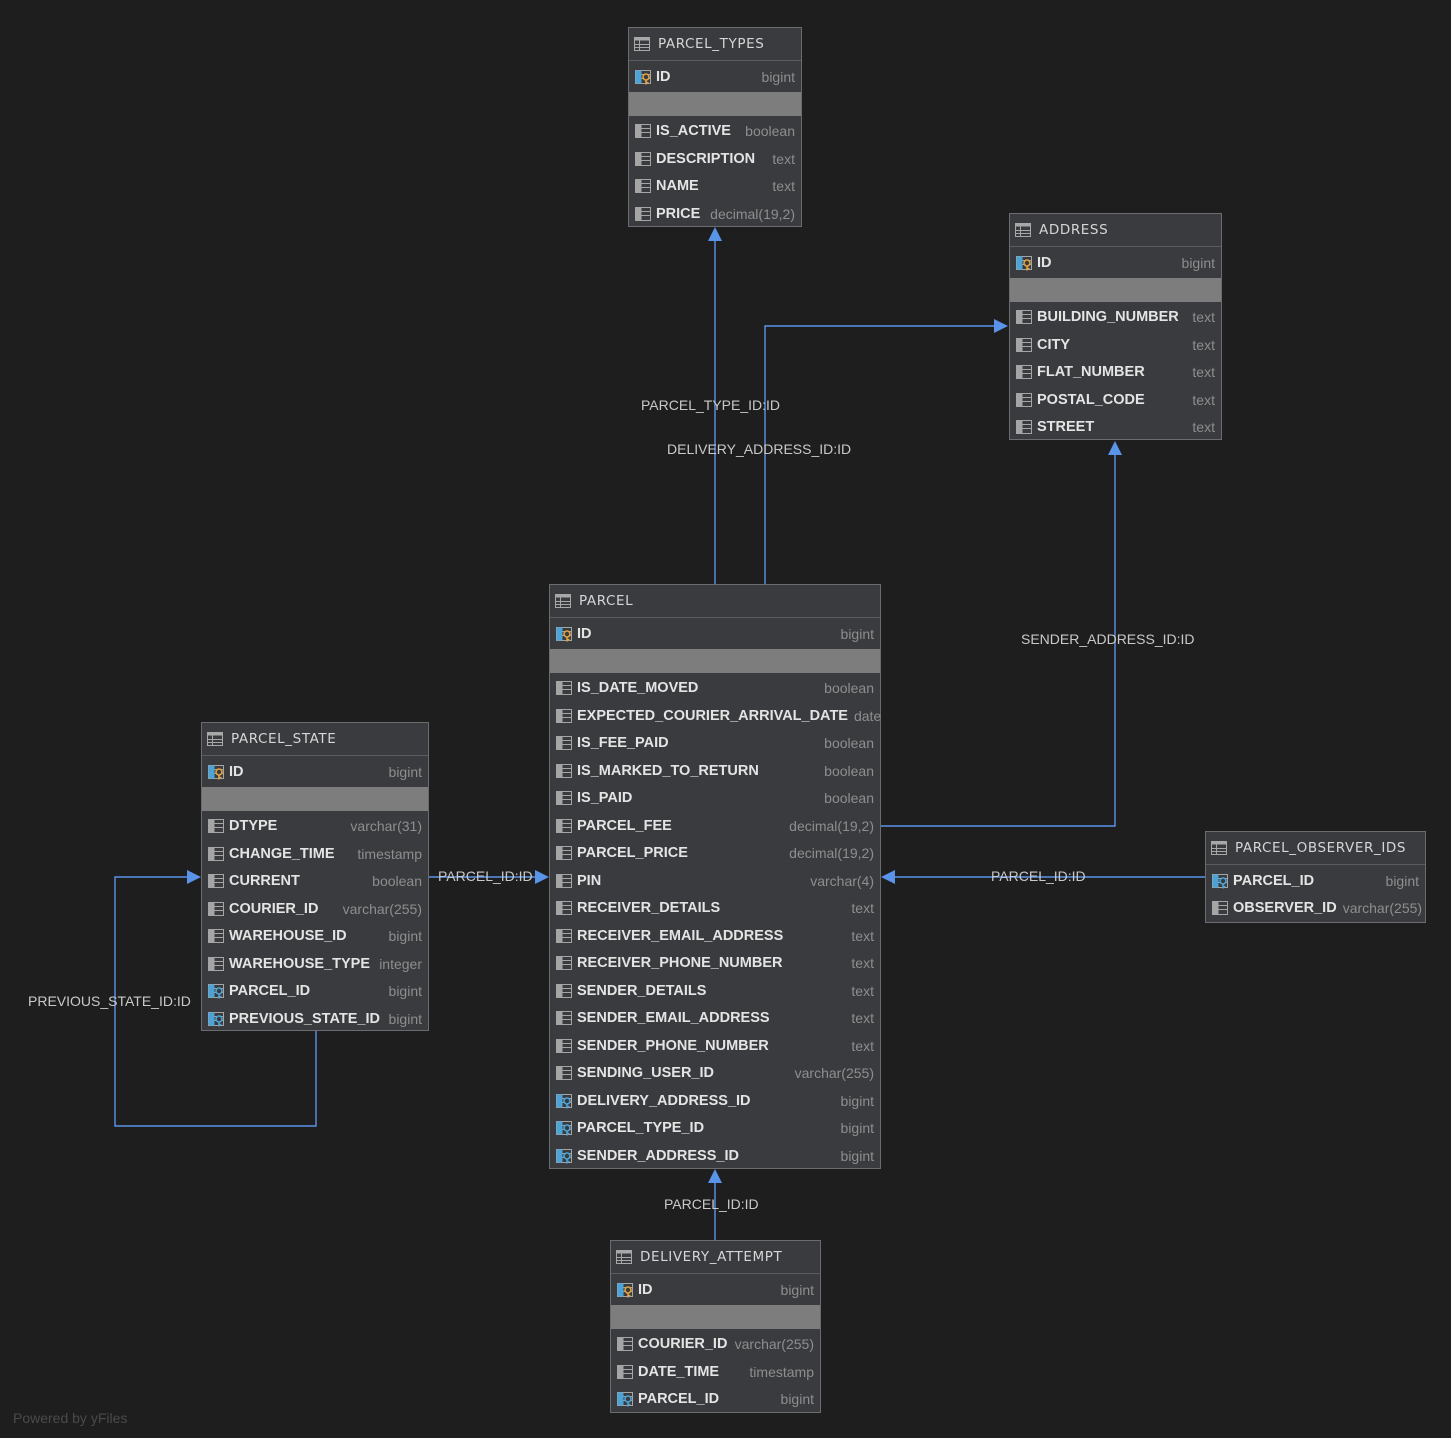  What do you see at coordinates (715, 744) in the screenshot?
I see `column-row: IS_FEE_PAID boolean` at bounding box center [715, 744].